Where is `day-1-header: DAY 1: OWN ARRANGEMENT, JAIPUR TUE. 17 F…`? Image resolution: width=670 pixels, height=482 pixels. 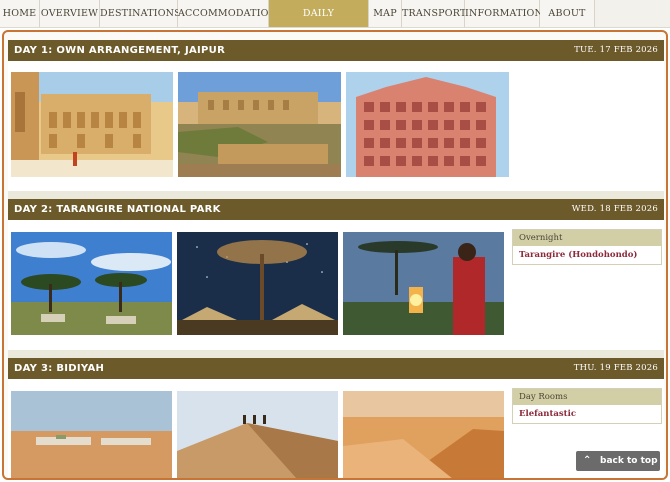
day-1-header: DAY 1: OWN ARRANGEMENT, JAIPUR TUE. 17 F… is located at coordinates (336, 50).